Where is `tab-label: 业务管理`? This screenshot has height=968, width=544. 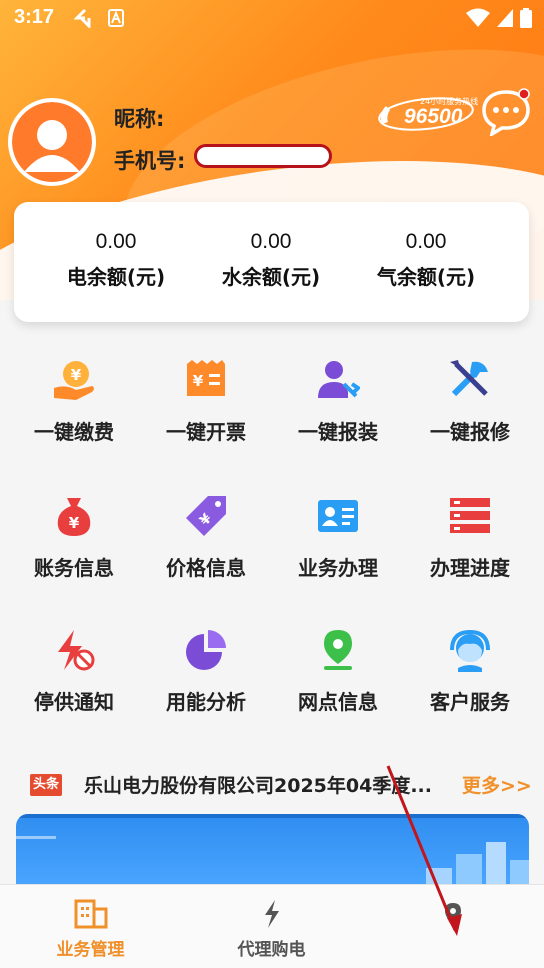 tab-label: 业务管理 is located at coordinates (90, 950).